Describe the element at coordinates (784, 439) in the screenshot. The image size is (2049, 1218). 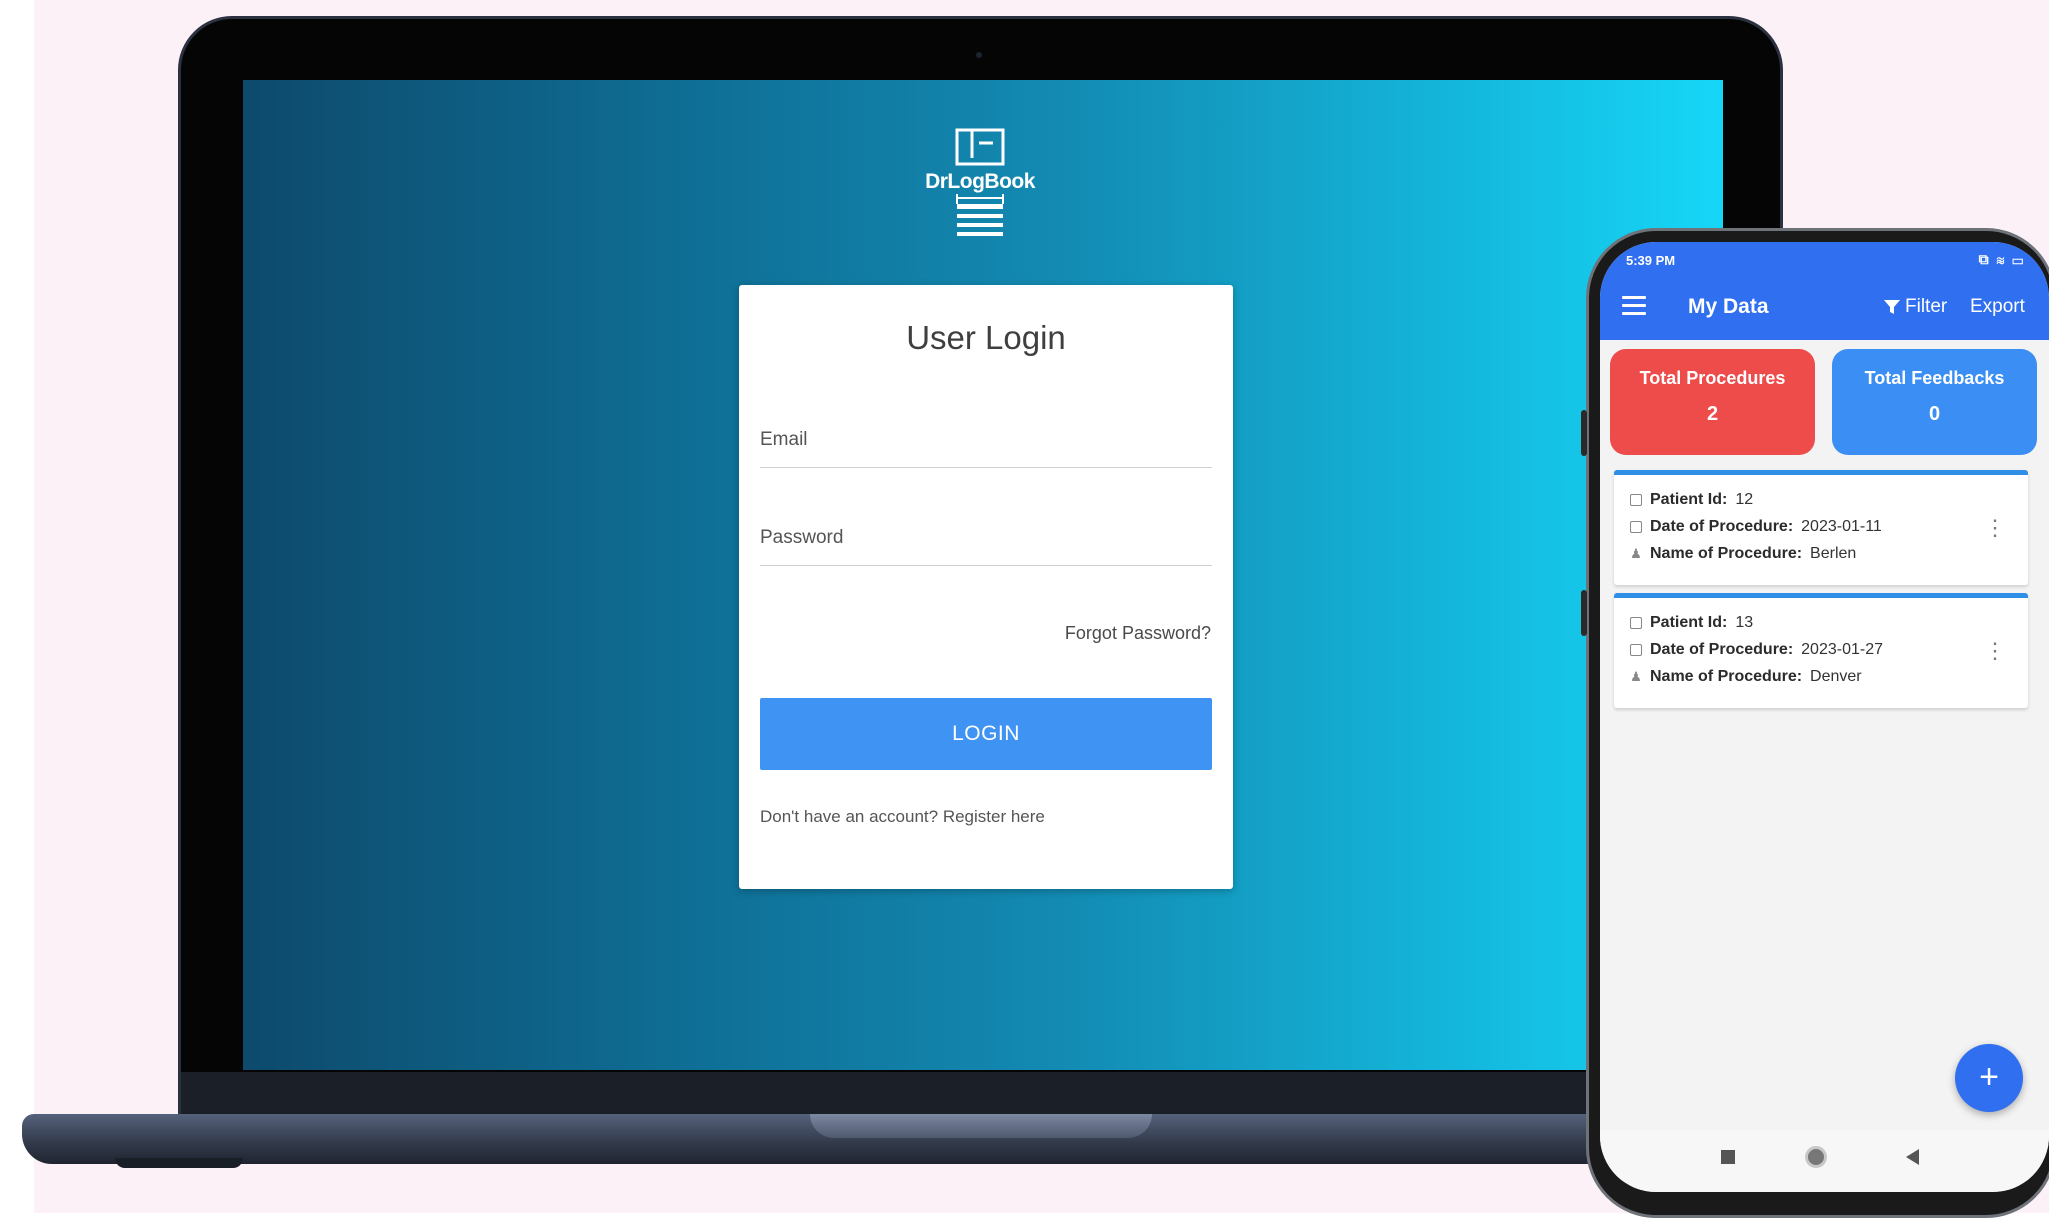
I see `email-label: Email` at that location.